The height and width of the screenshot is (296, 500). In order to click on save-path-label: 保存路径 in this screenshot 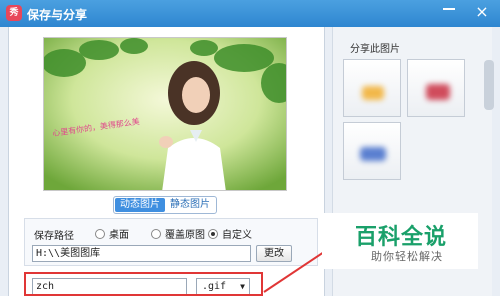, I will do `click(54, 236)`.